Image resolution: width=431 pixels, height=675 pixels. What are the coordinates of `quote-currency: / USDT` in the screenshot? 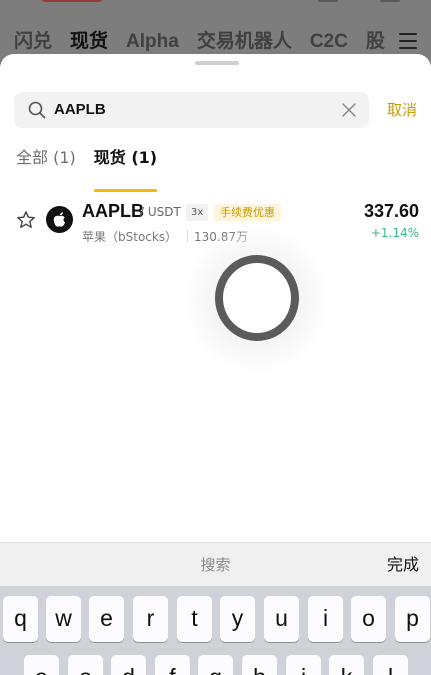 It's located at (160, 212).